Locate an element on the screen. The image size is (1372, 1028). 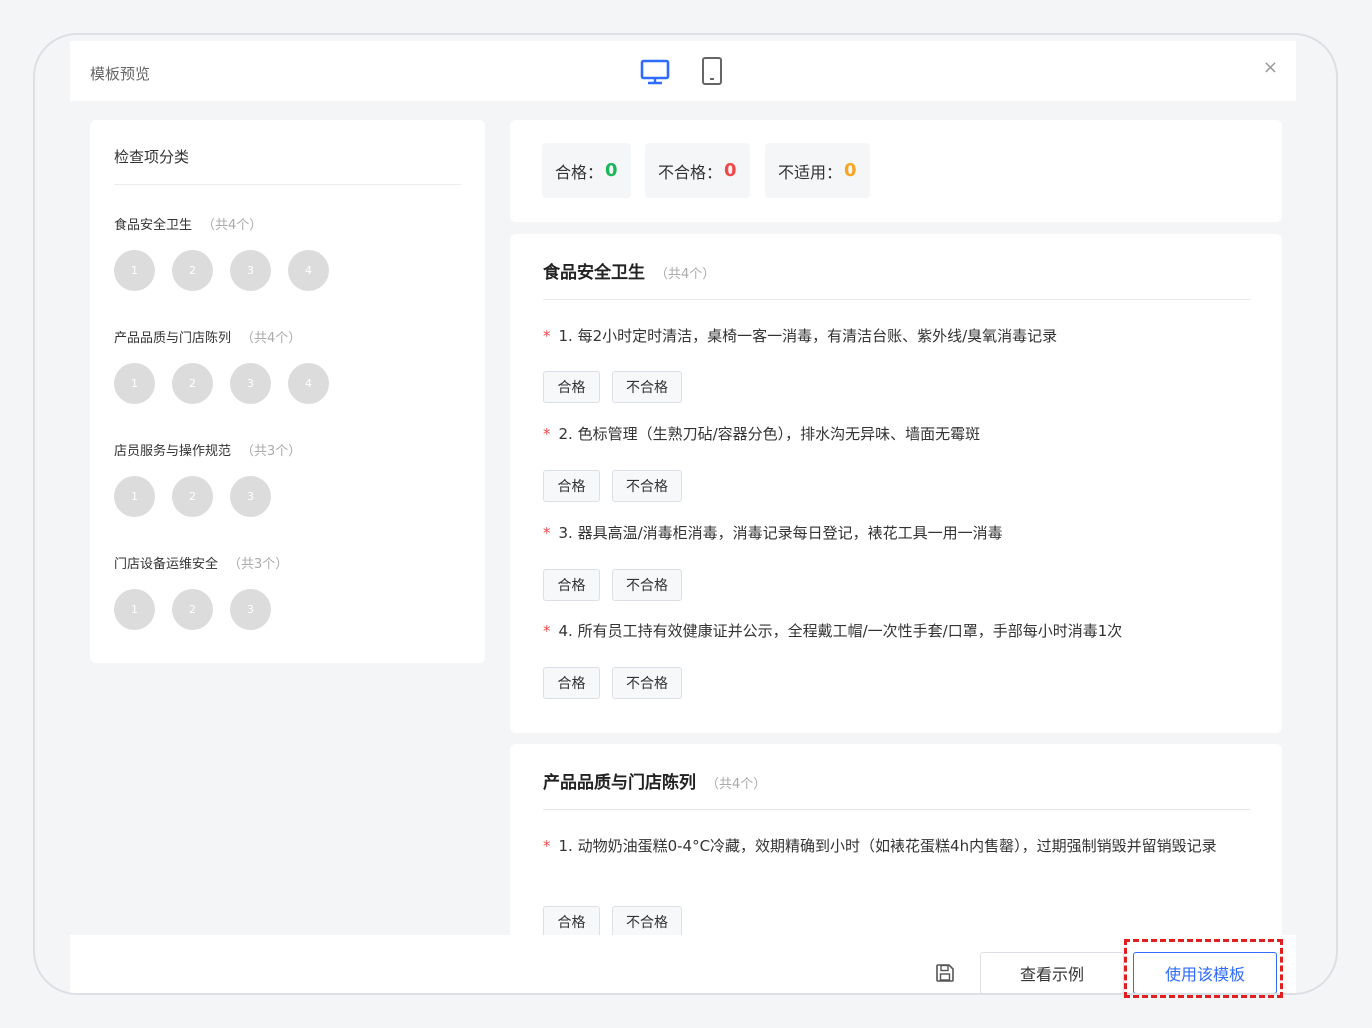
stat-pass-value: 0 is located at coordinates (611, 170).